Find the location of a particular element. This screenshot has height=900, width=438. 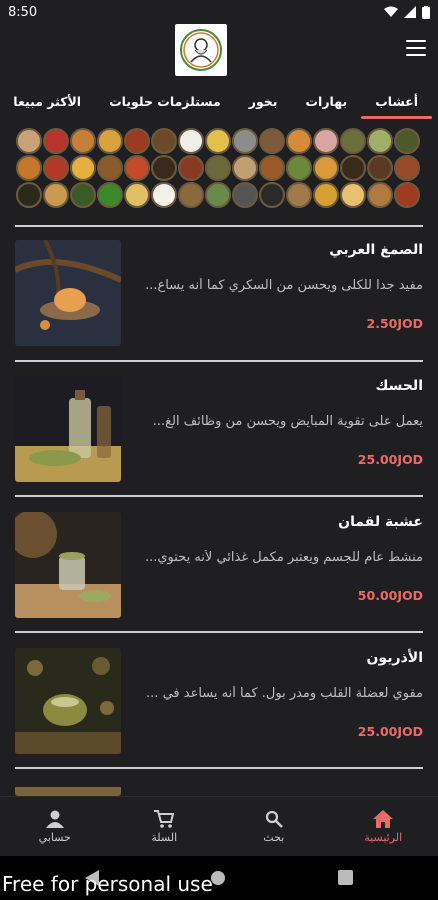

wifi-icon is located at coordinates (391, 11).